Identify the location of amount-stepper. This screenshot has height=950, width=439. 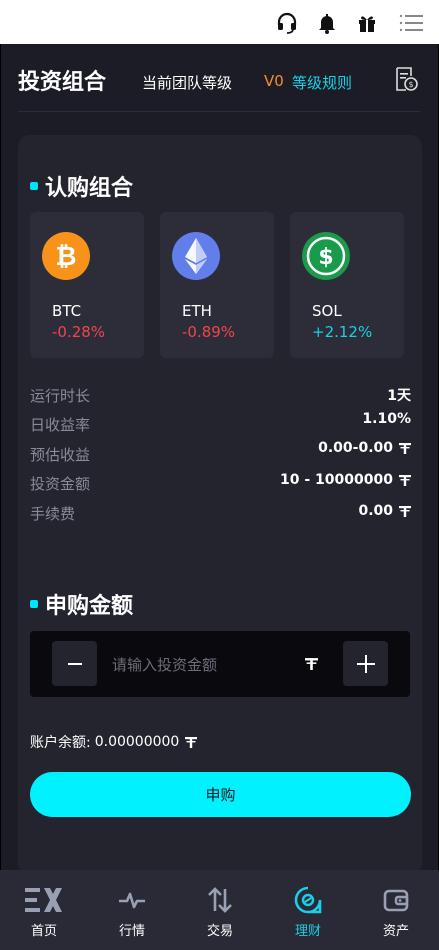
(220, 664).